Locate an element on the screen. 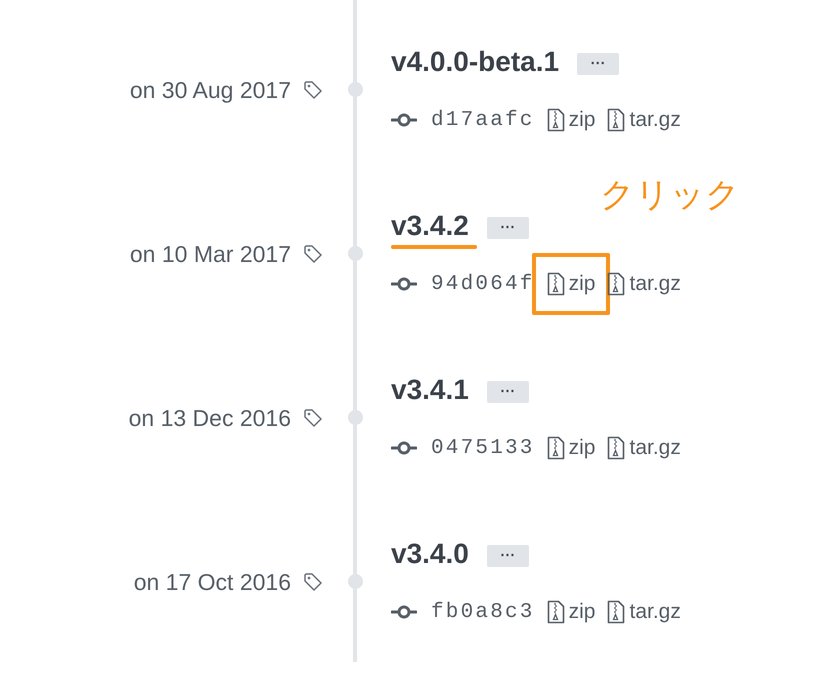  release-date: on 10 Mar 2017 is located at coordinates (210, 254).